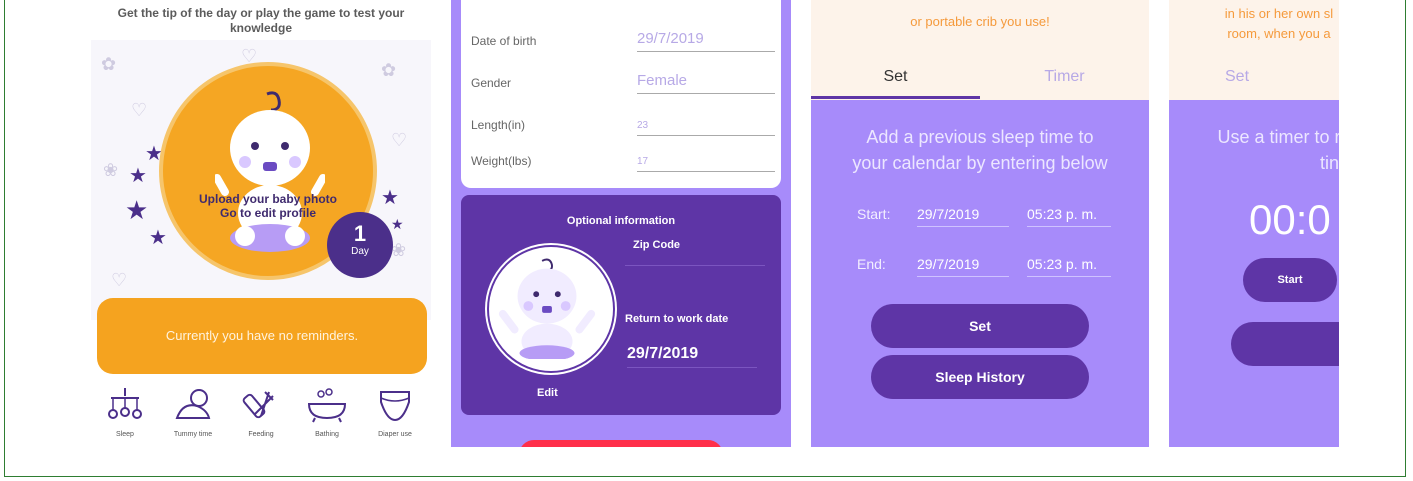 This screenshot has height=481, width=1413. I want to click on field-gender: Gender Female, so click(623, 89).